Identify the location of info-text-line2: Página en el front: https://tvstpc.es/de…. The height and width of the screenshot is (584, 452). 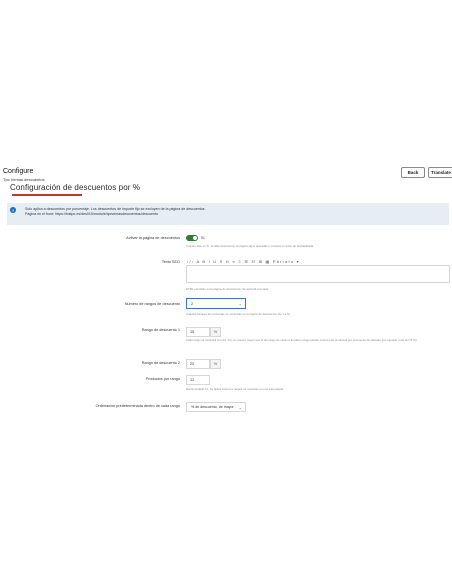
(92, 214).